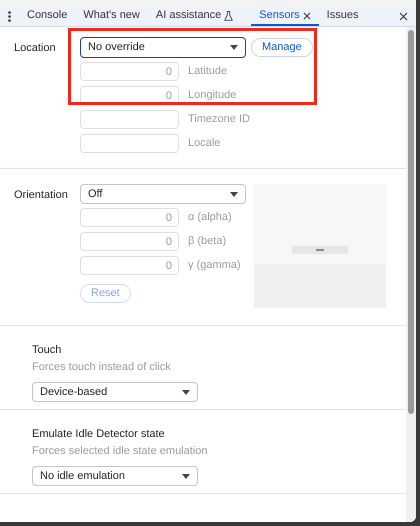 This screenshot has height=526, width=420. Describe the element at coordinates (207, 242) in the screenshot. I see `field-label: β (beta)` at that location.